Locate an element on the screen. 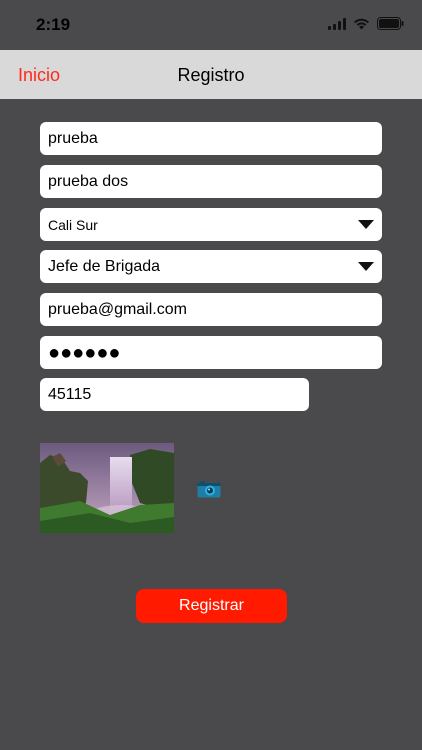  wifi-icon is located at coordinates (361, 24).